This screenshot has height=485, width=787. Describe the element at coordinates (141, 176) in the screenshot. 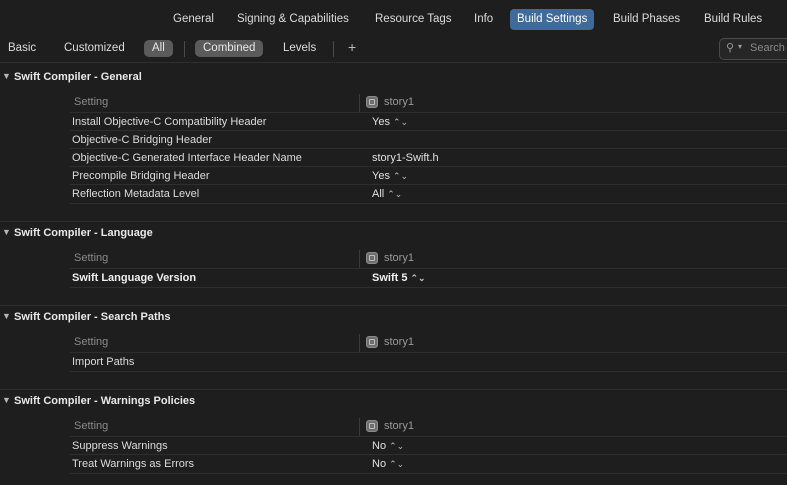

I see `setting-name: Precompile Bridging Header` at that location.